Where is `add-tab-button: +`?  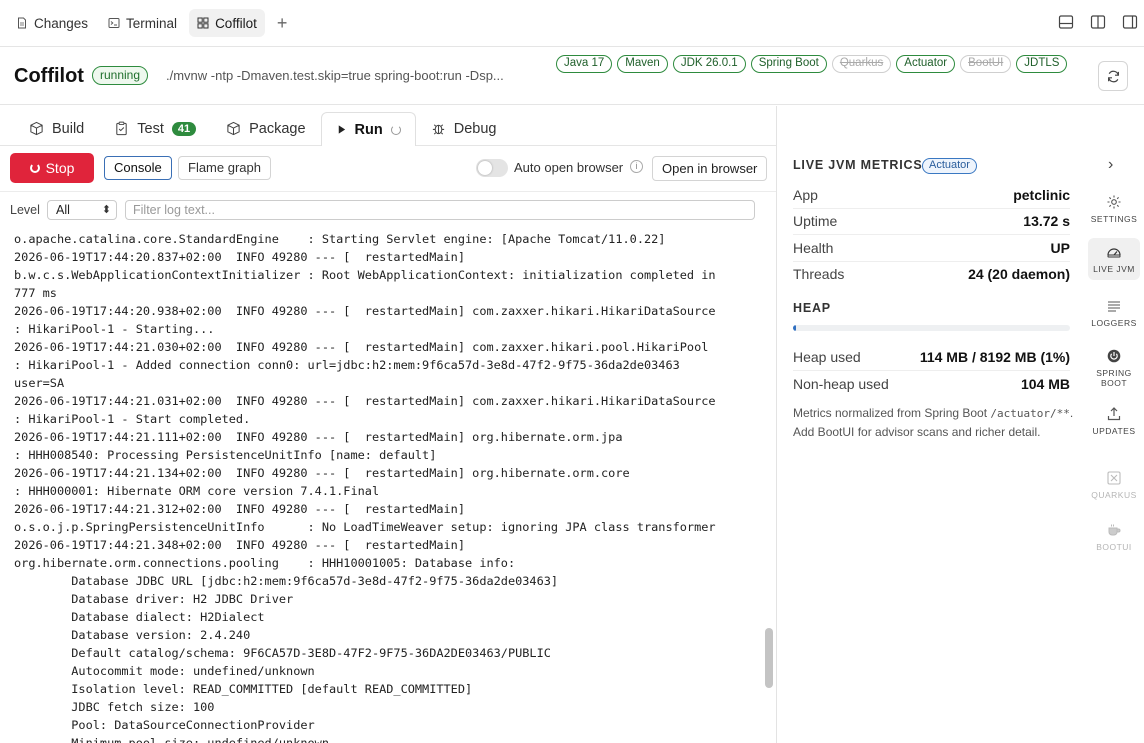 add-tab-button: + is located at coordinates (282, 23).